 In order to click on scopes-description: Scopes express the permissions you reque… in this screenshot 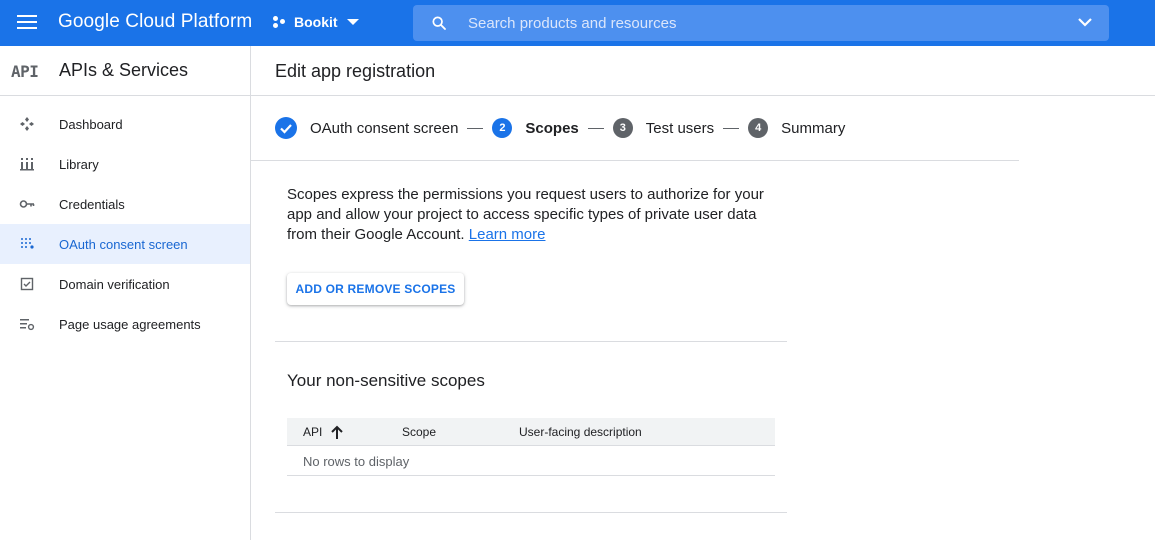, I will do `click(532, 215)`.